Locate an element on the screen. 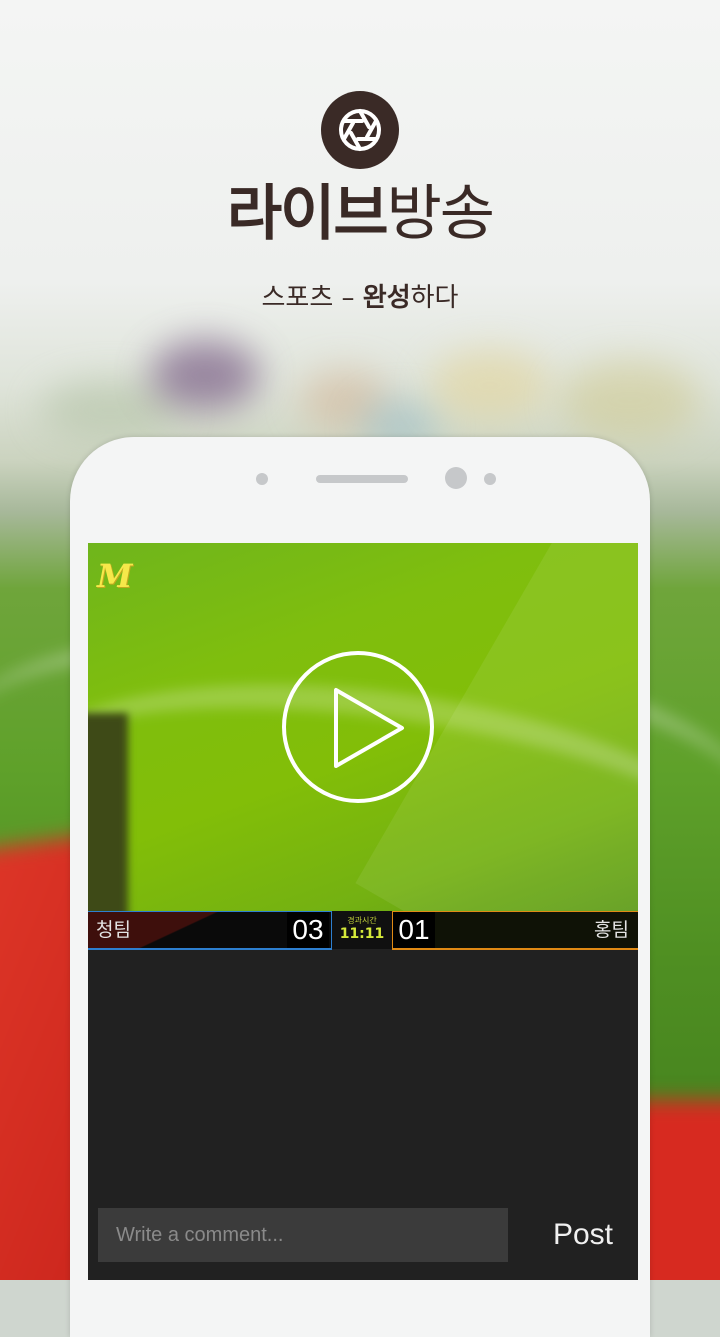  channel-logo: M is located at coordinates (115, 576).